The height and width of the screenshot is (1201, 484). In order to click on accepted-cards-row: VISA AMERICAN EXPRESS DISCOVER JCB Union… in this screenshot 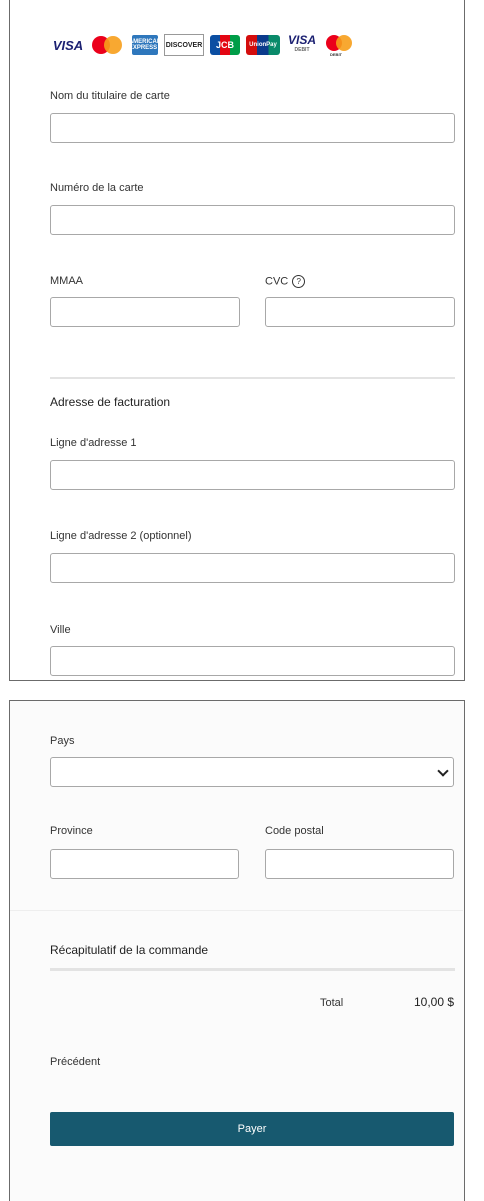, I will do `click(204, 45)`.